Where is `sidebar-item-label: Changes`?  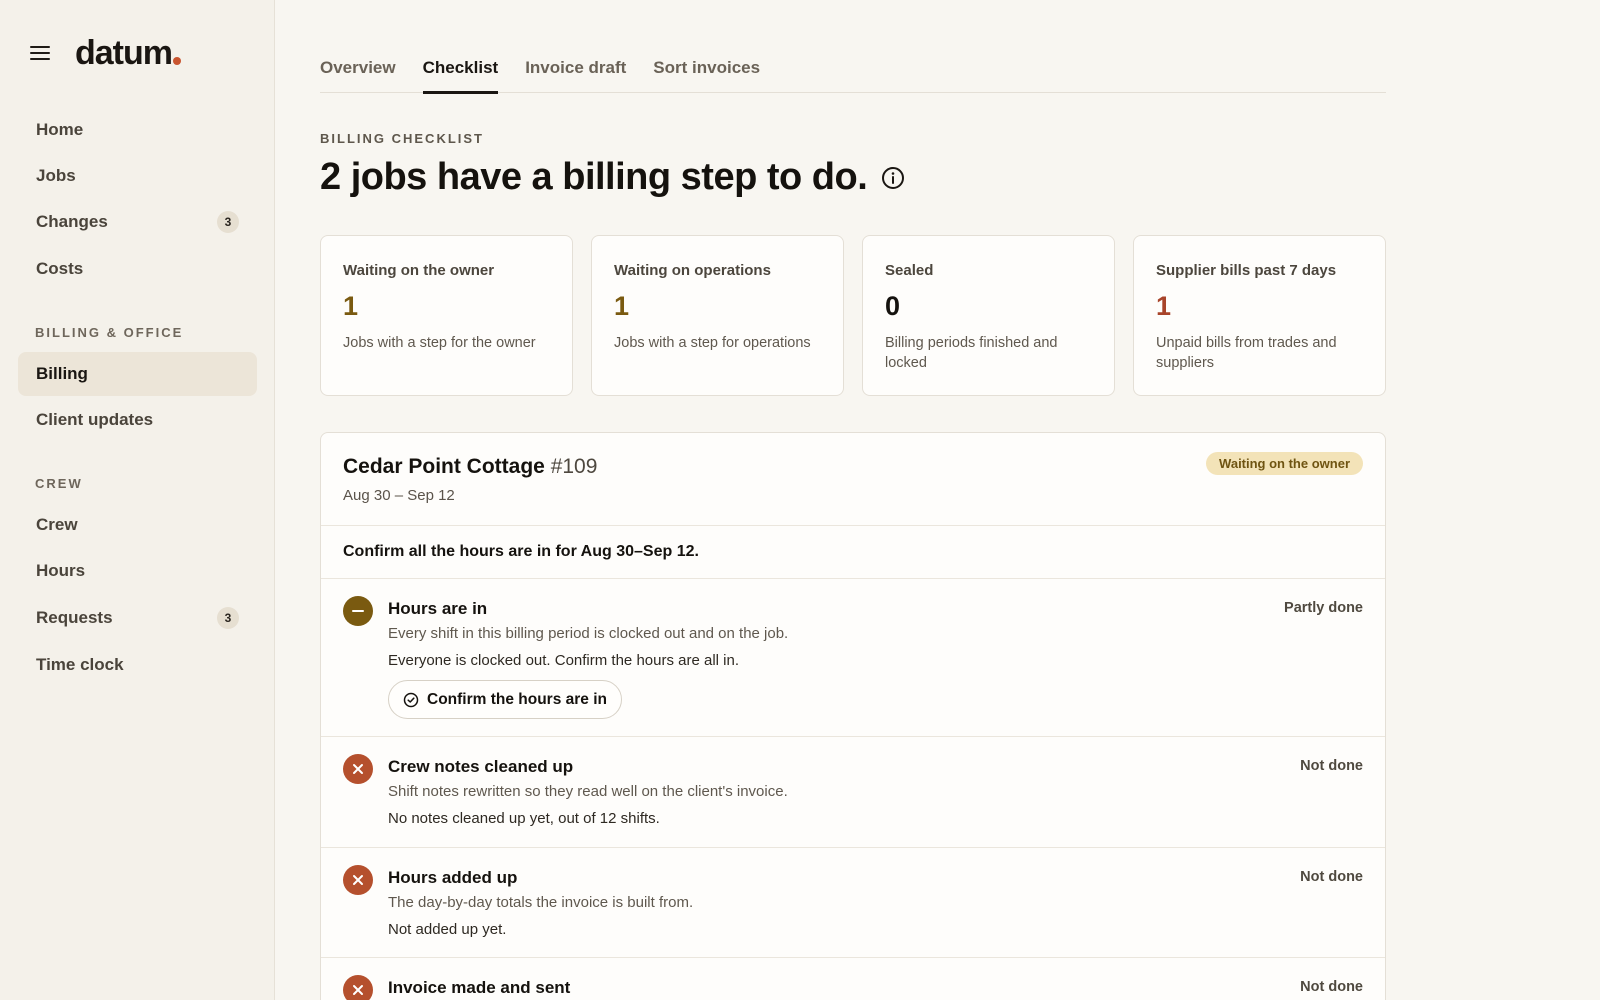 sidebar-item-label: Changes is located at coordinates (72, 221).